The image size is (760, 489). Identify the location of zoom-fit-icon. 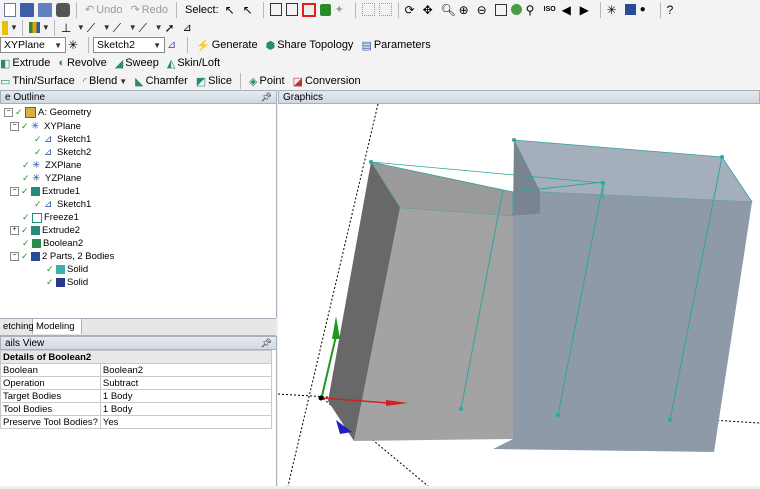
(516, 9).